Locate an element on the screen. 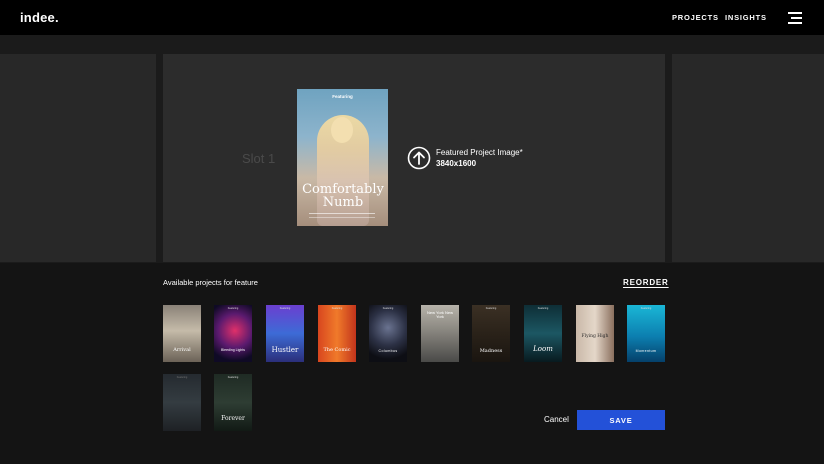 The height and width of the screenshot is (464, 824). available-projects-label: Available projects for feature is located at coordinates (210, 282).